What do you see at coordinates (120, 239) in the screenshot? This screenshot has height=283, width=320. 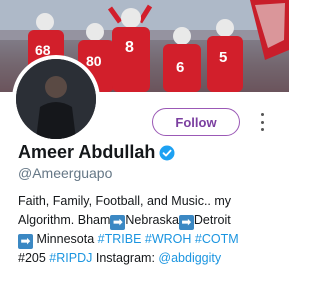 I see `hashtag-link: #TRIBE` at bounding box center [120, 239].